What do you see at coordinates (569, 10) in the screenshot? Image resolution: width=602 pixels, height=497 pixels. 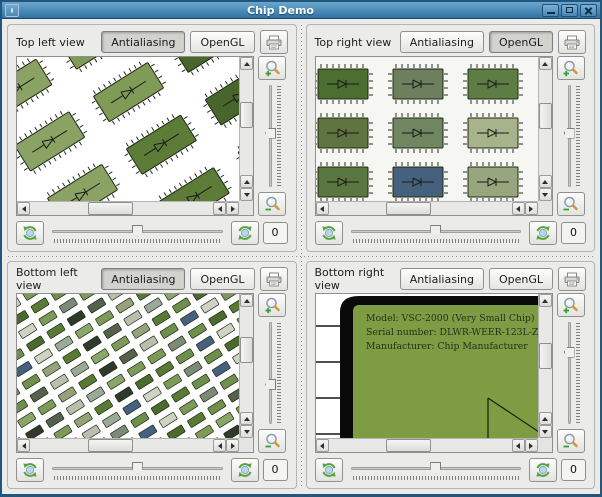 I see `maximize-button` at bounding box center [569, 10].